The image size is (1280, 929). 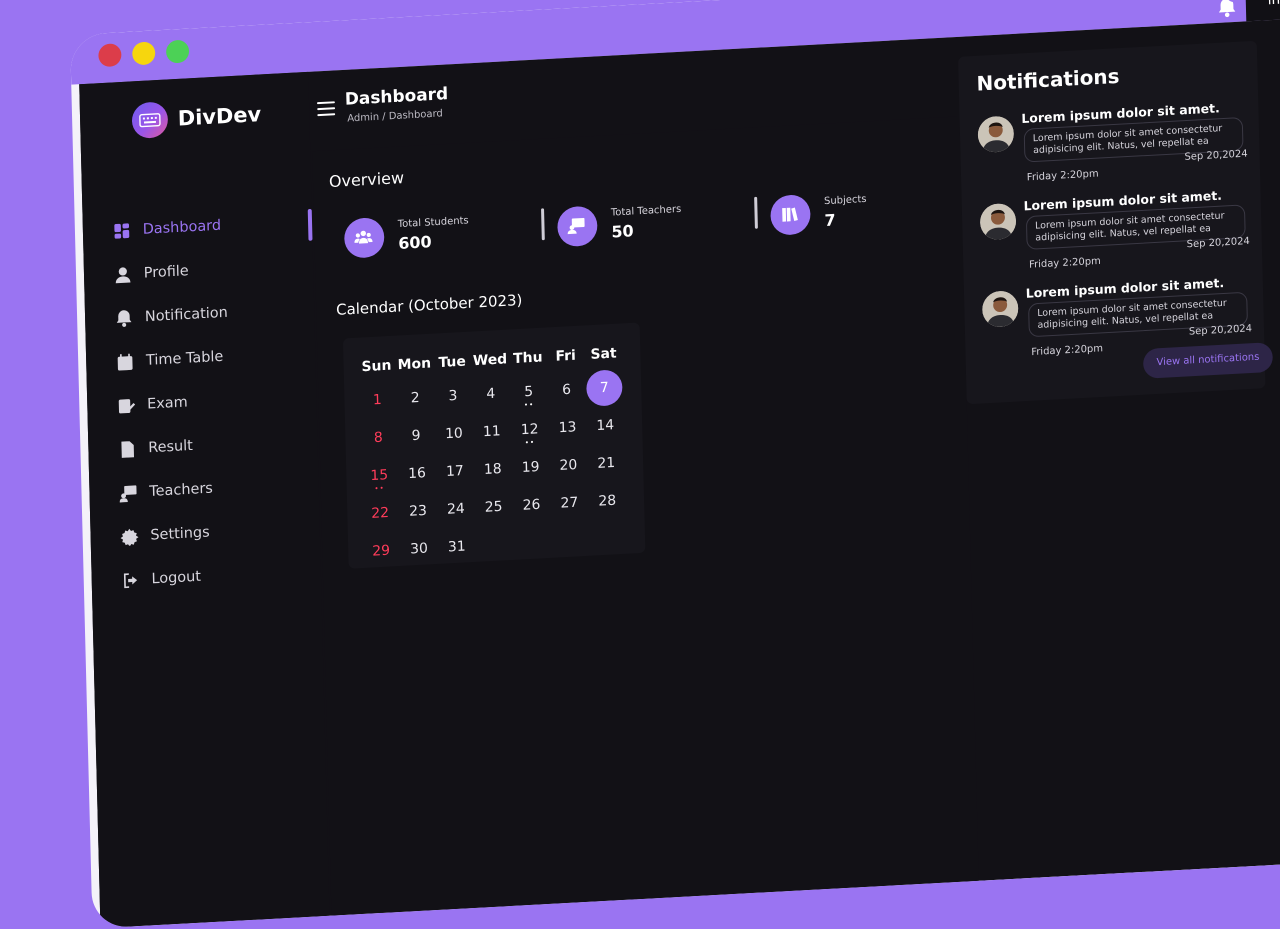 I want to click on calendar-icon, so click(x=125, y=362).